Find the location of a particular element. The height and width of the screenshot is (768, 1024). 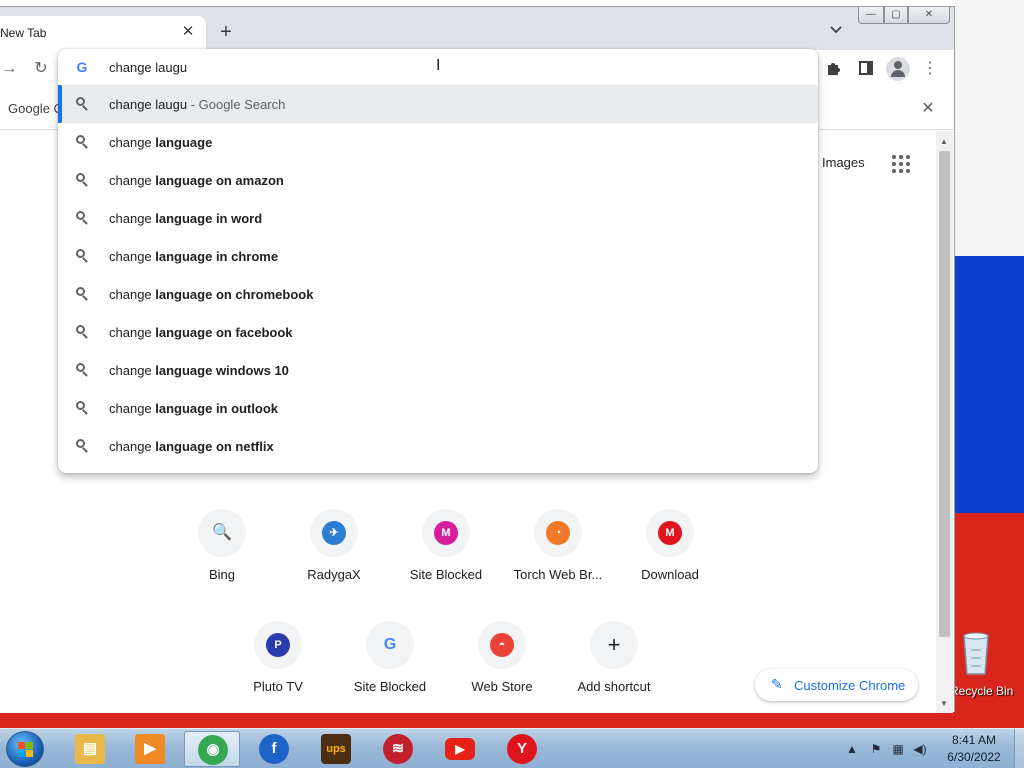

info-bar-close-icon: ✕ is located at coordinates (928, 108).